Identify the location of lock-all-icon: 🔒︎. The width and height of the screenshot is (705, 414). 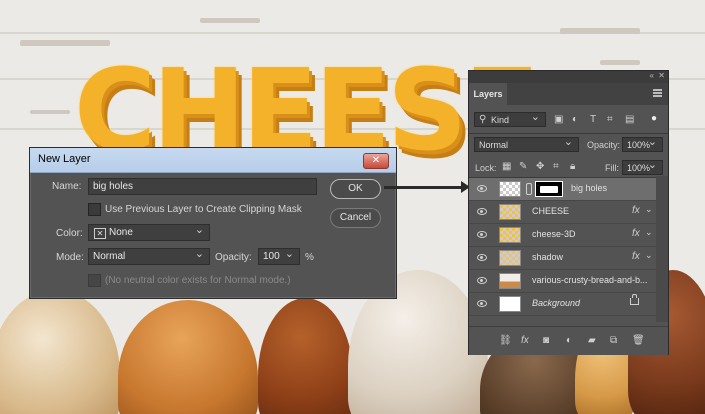
(572, 167).